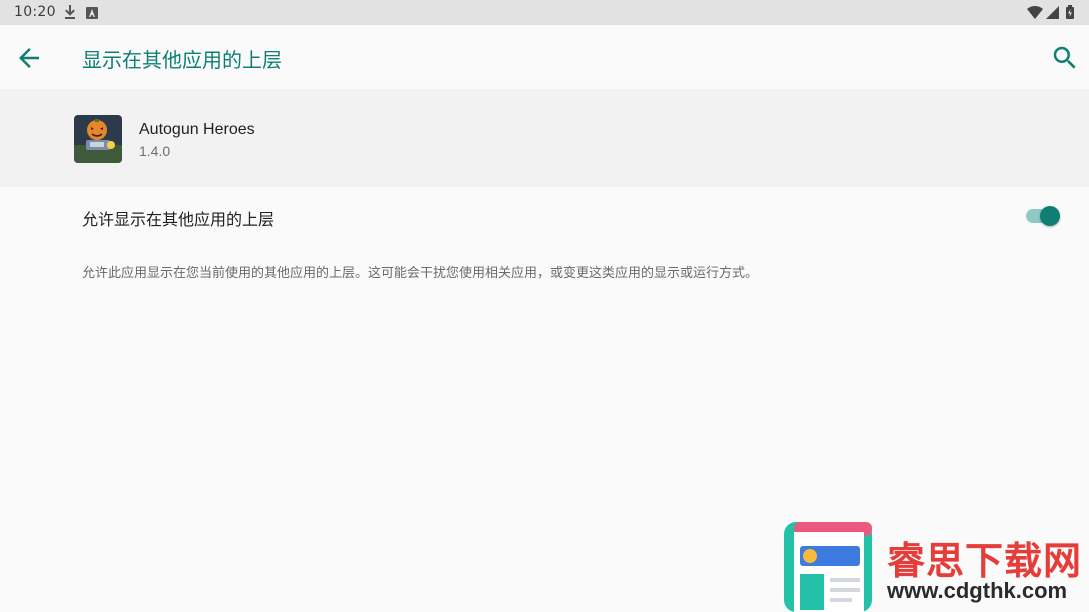 Image resolution: width=1089 pixels, height=612 pixels. What do you see at coordinates (155, 151) in the screenshot?
I see `app-version: 1.4.0` at bounding box center [155, 151].